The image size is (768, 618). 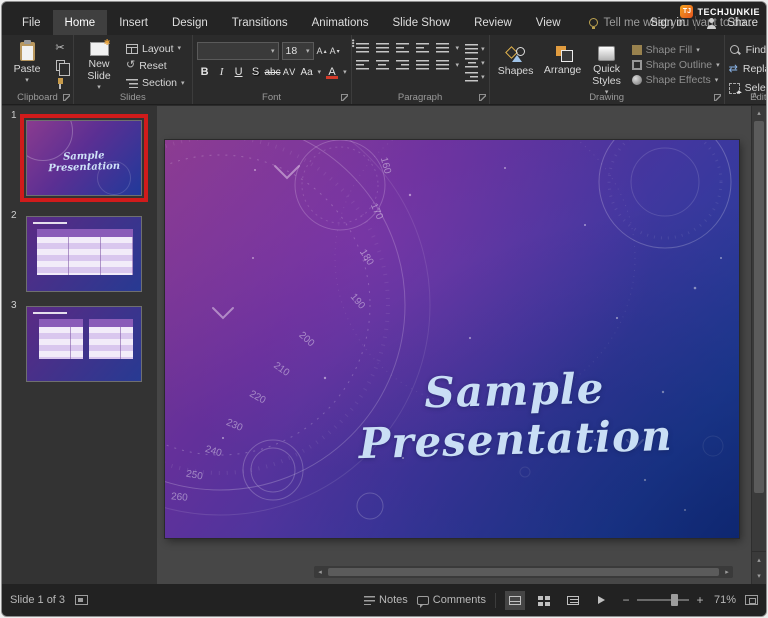 I want to click on share-button: Share, so click(x=742, y=23).